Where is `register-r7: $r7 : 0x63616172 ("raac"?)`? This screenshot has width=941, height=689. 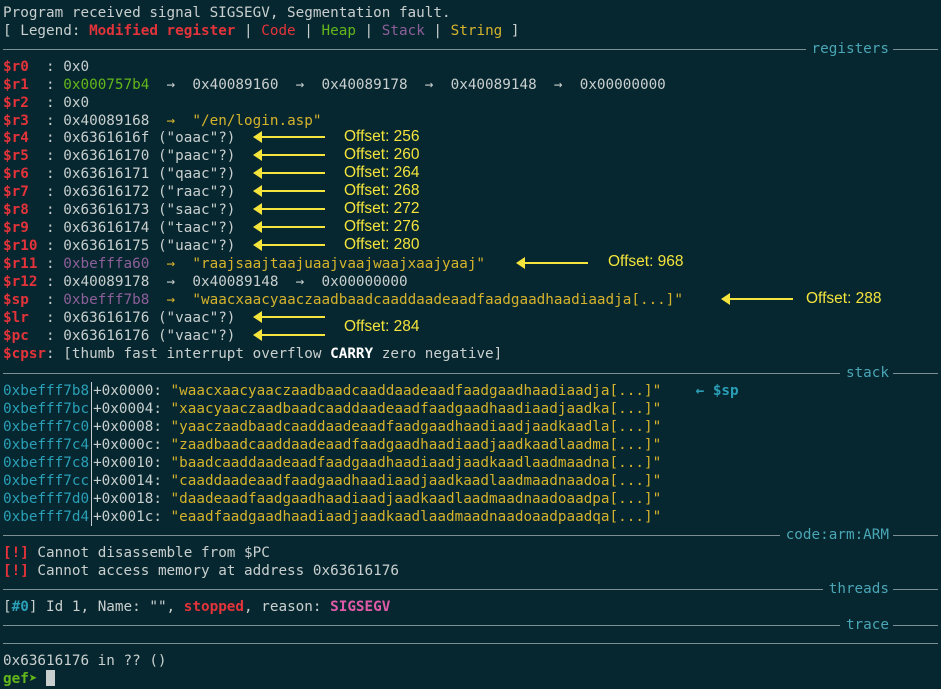 register-r7: $r7 : 0x63616172 ("raac"?) is located at coordinates (119, 192).